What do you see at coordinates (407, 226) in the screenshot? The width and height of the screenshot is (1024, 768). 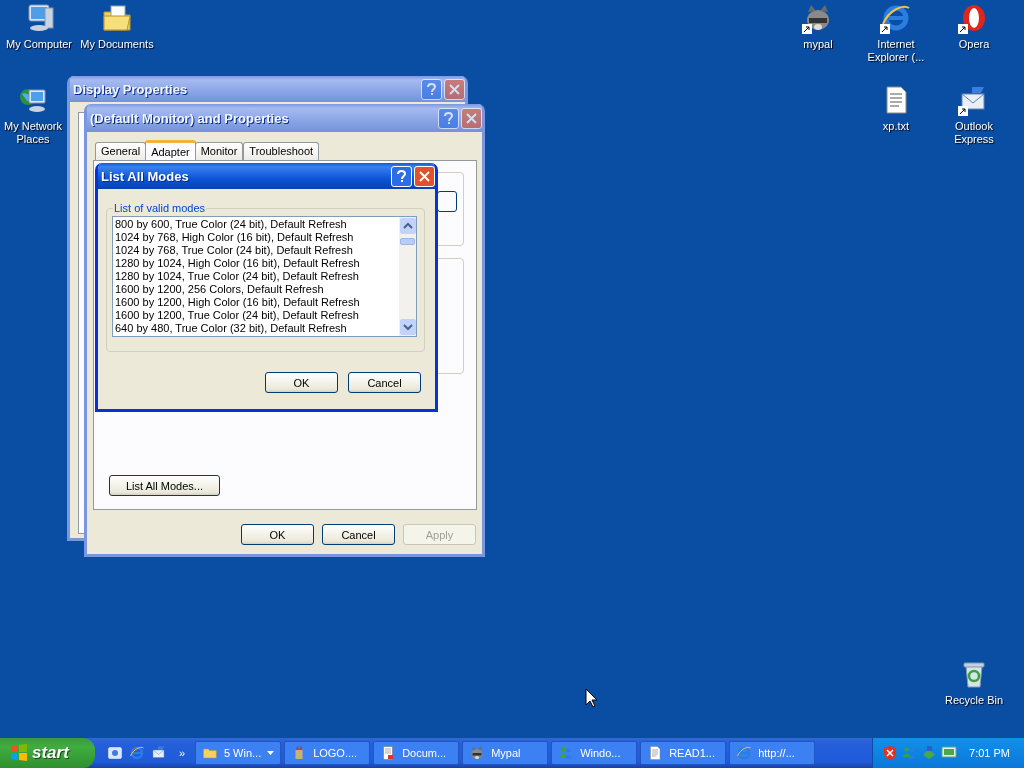 I see `scroll-up-icon` at bounding box center [407, 226].